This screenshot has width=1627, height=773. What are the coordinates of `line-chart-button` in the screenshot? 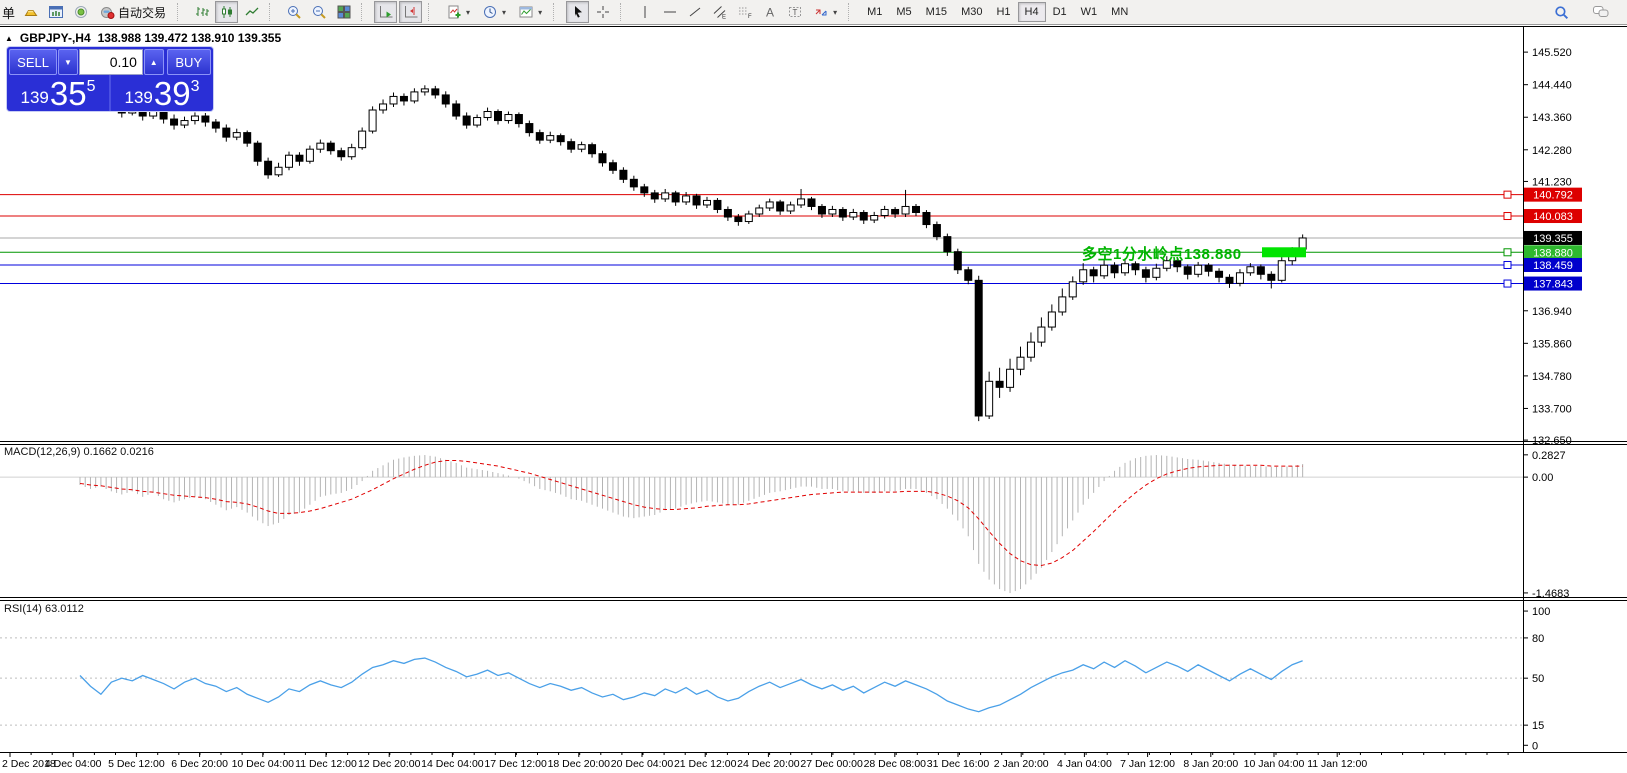 It's located at (251, 12).